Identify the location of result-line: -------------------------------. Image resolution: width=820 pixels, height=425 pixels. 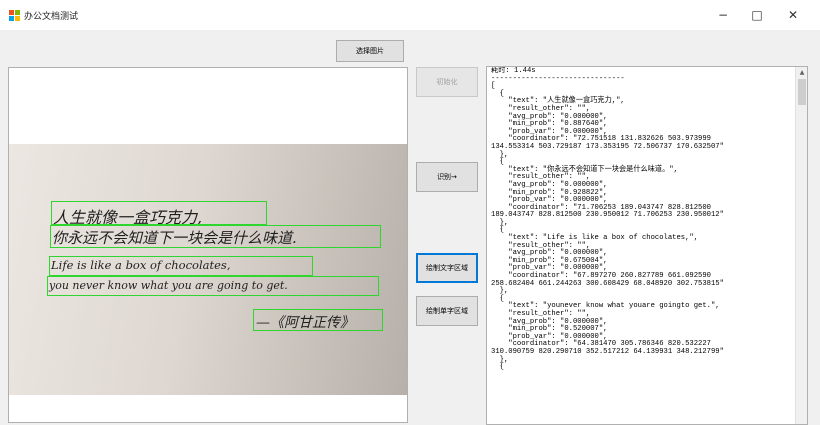
(558, 78).